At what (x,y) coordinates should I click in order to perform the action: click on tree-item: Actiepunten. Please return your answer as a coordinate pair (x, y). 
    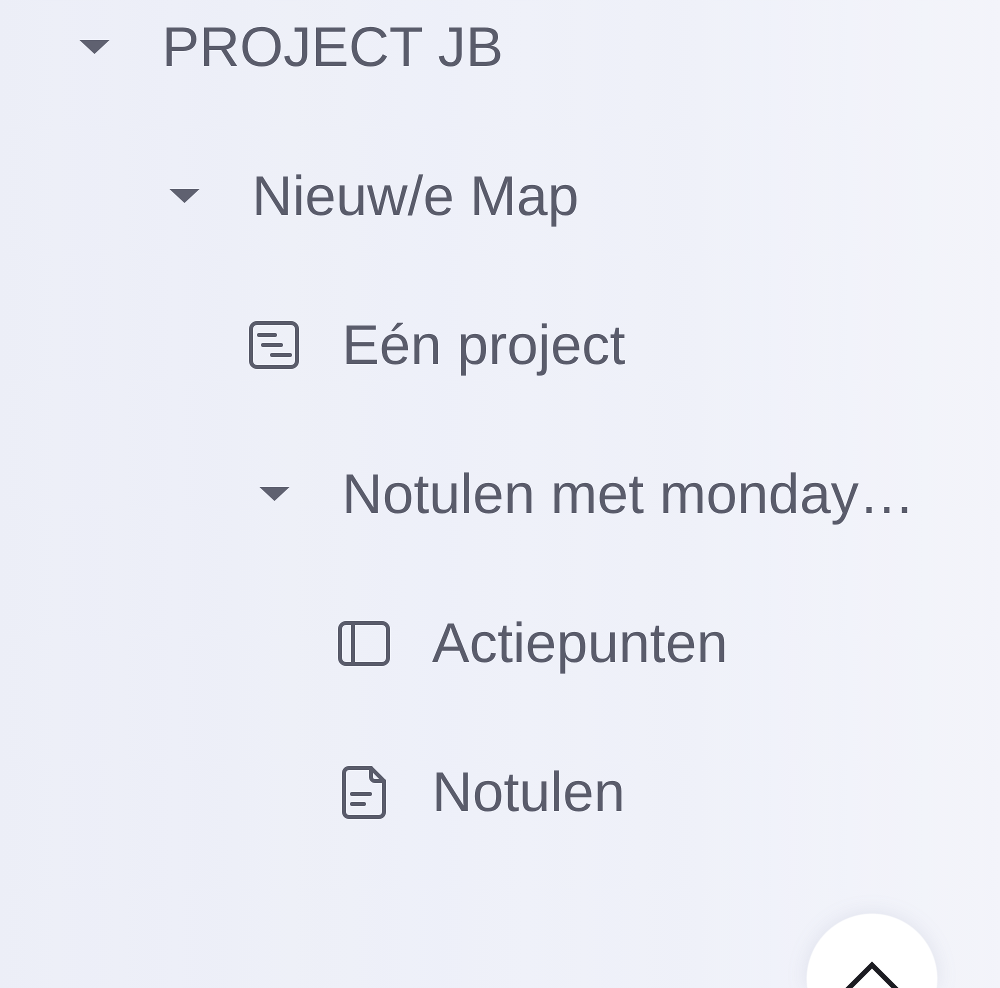
    Looking at the image, I should click on (530, 643).